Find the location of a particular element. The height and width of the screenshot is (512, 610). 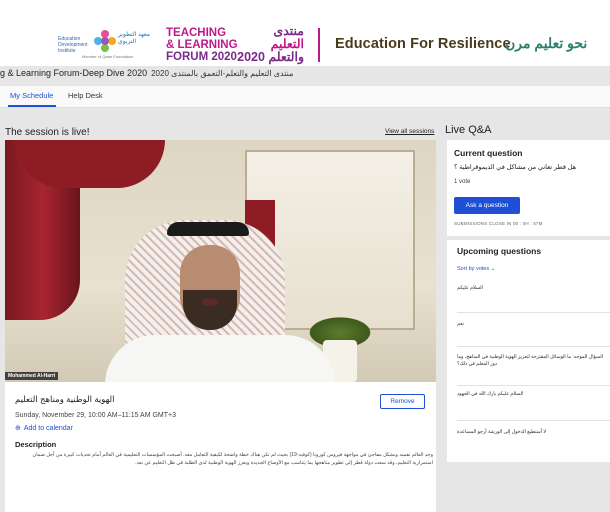

resilience-title-ar: نحو تعليم مرن is located at coordinates (546, 43).